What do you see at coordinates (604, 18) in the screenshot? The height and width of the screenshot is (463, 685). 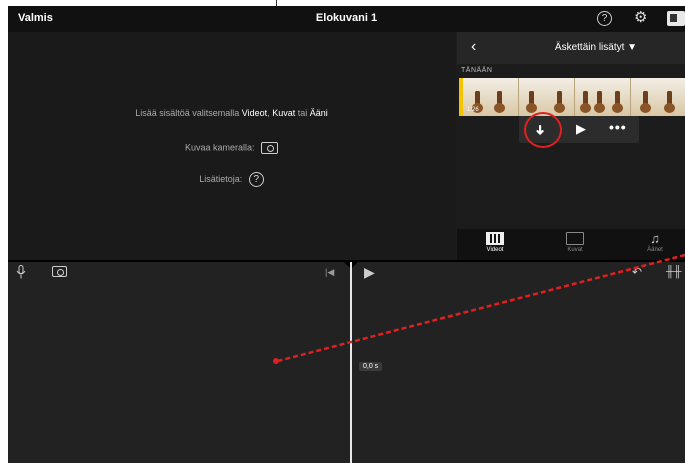 I see `help-icon: ?` at bounding box center [604, 18].